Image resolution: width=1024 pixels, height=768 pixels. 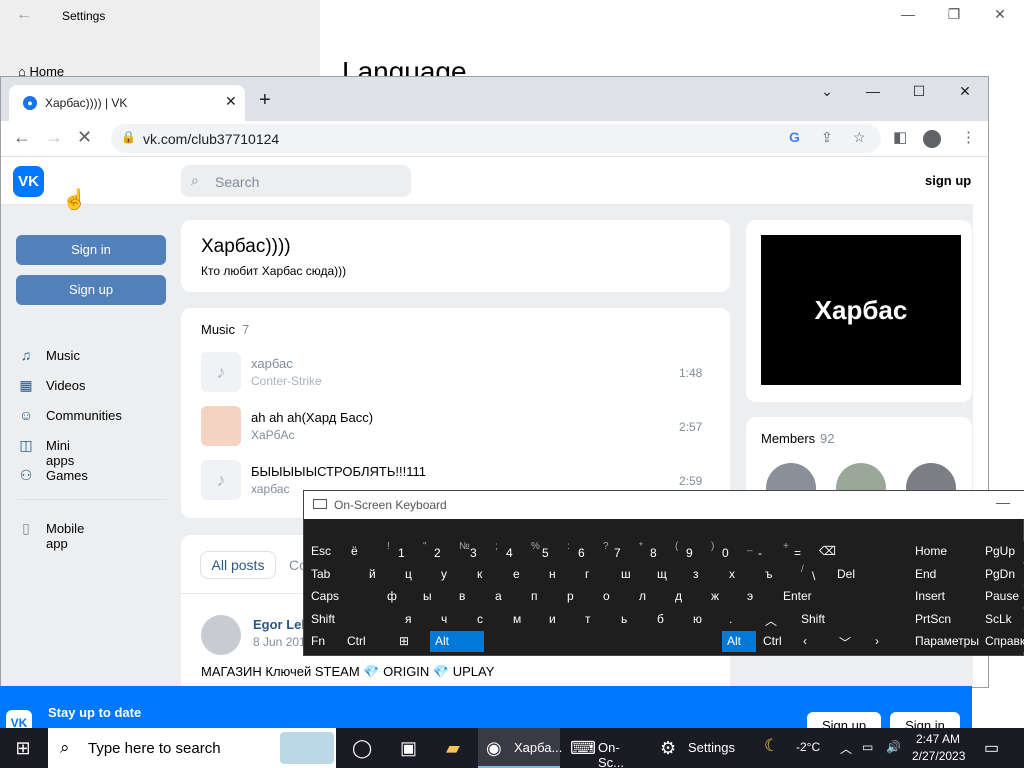 What do you see at coordinates (579, 551) in the screenshot?
I see `osk-key: :6` at bounding box center [579, 551].